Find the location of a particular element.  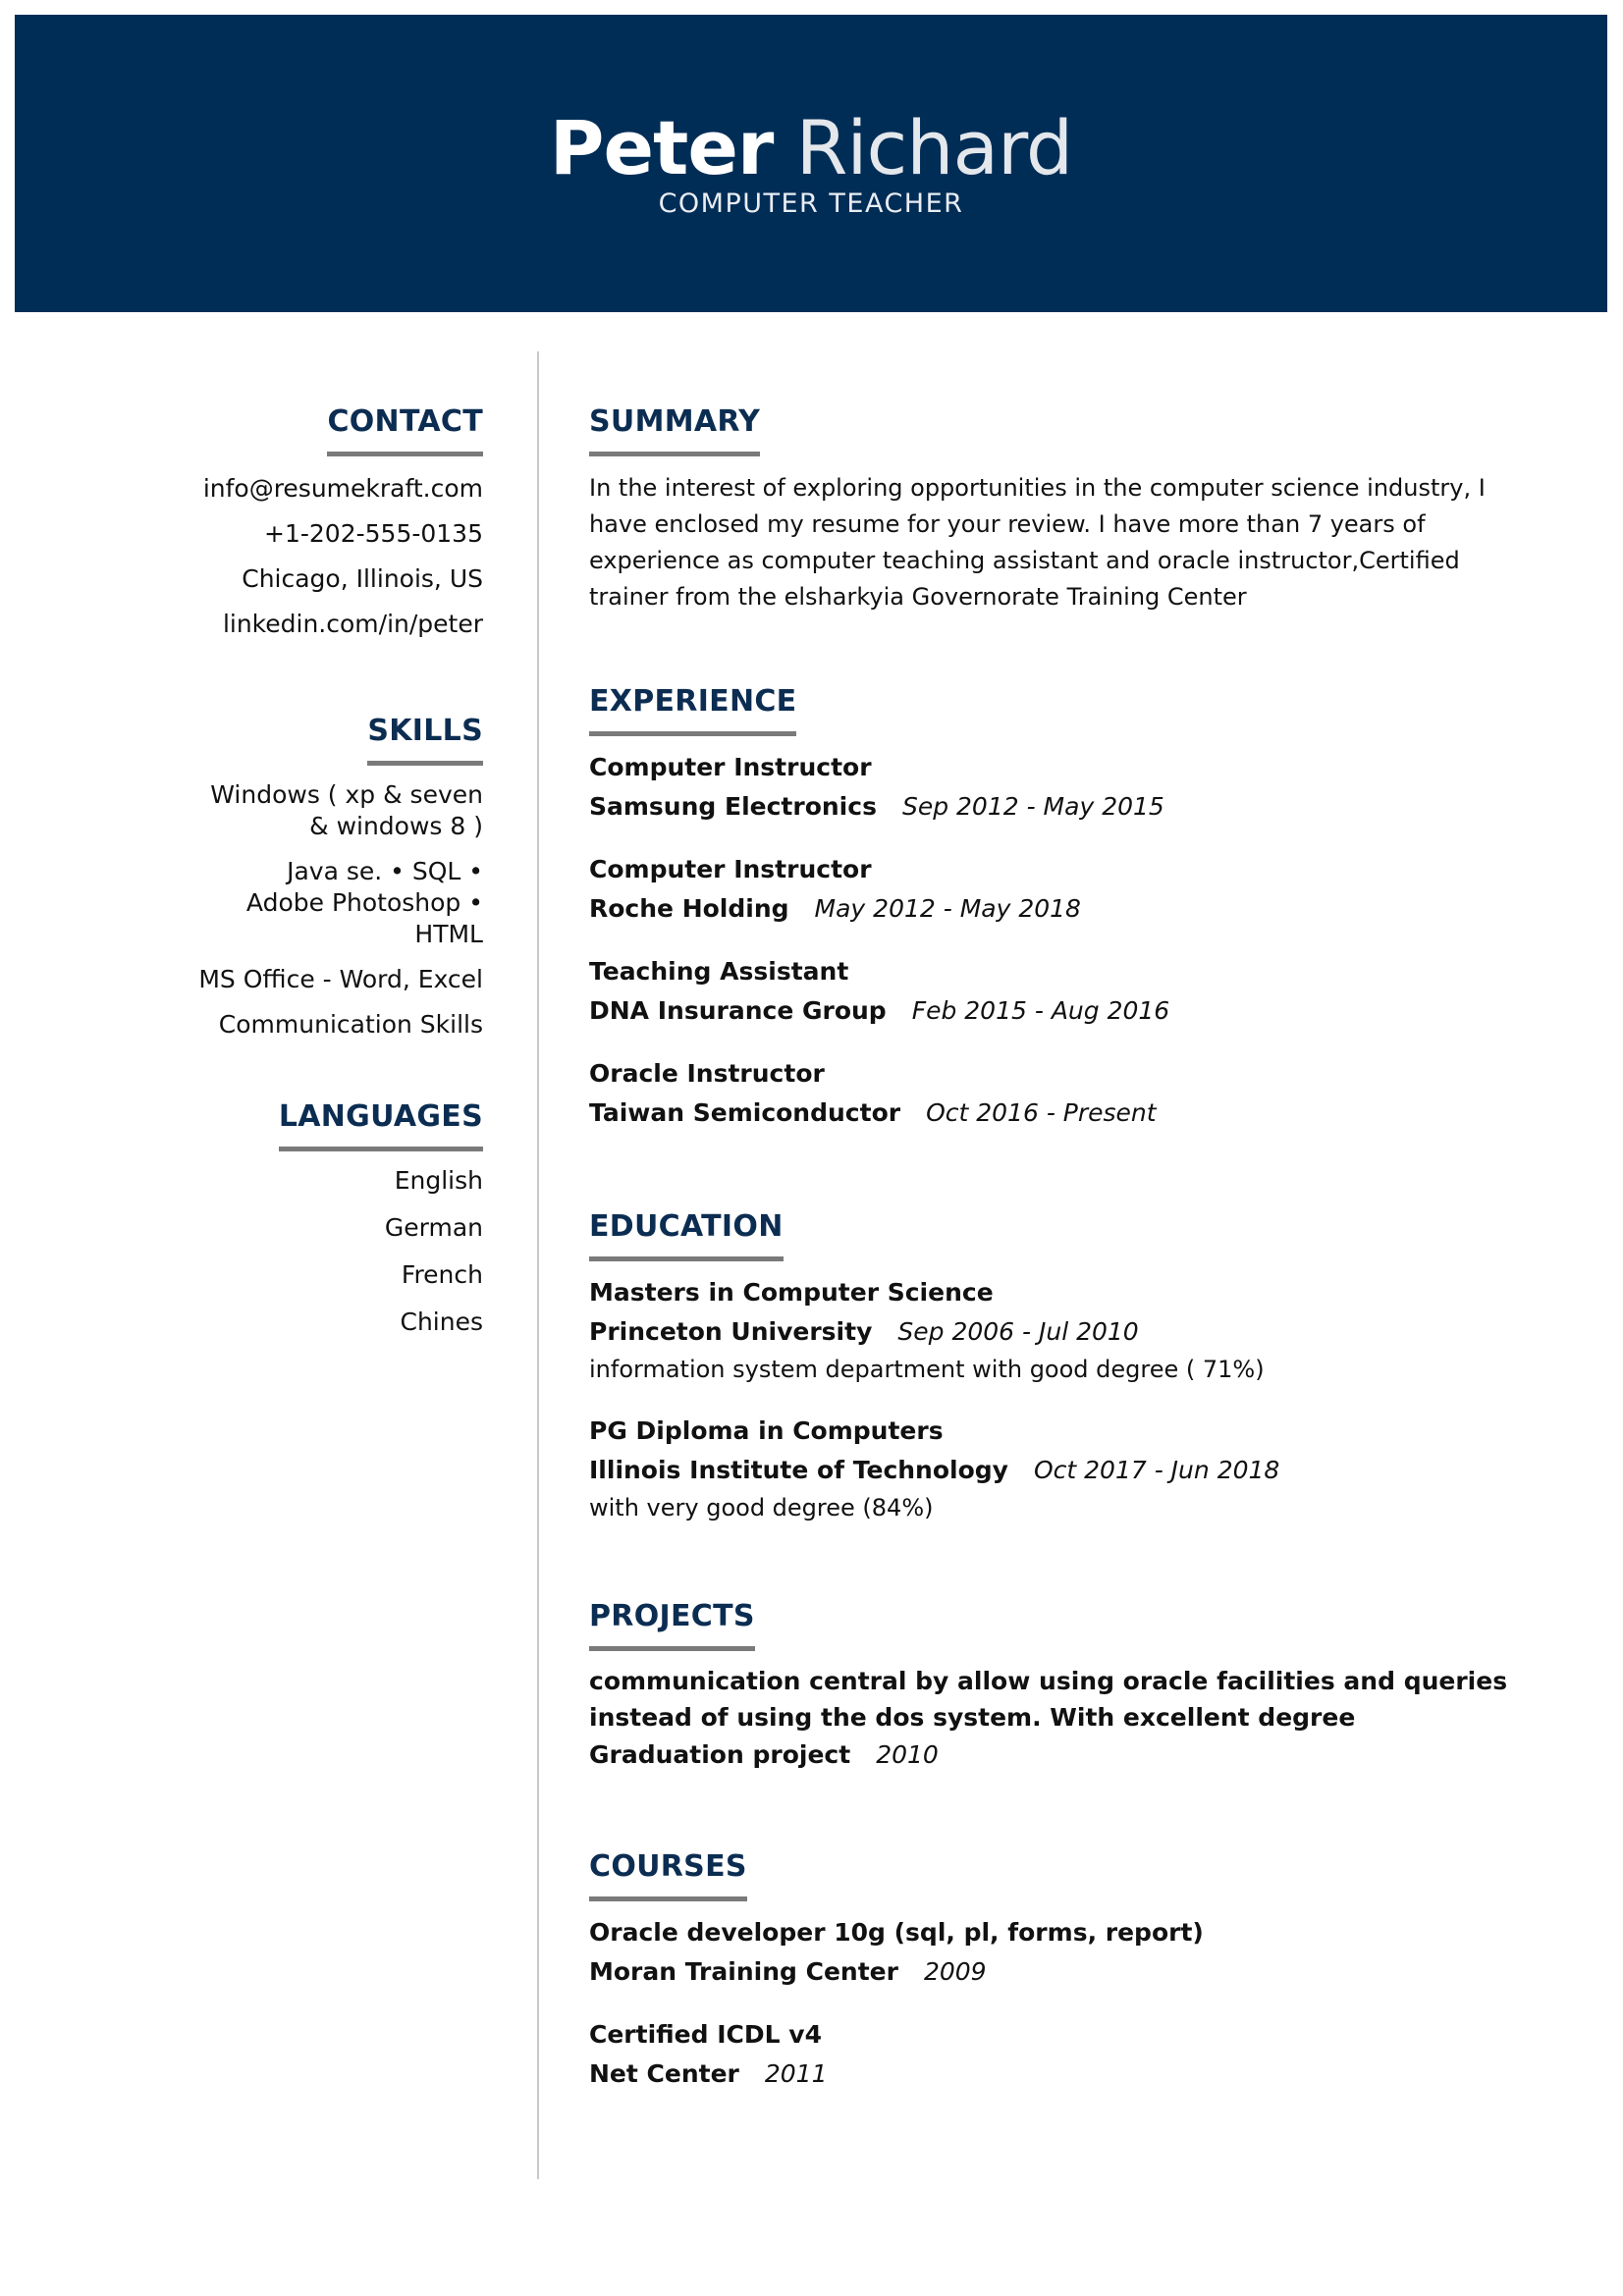

education-degree: Masters in Computer Science is located at coordinates (791, 1293).